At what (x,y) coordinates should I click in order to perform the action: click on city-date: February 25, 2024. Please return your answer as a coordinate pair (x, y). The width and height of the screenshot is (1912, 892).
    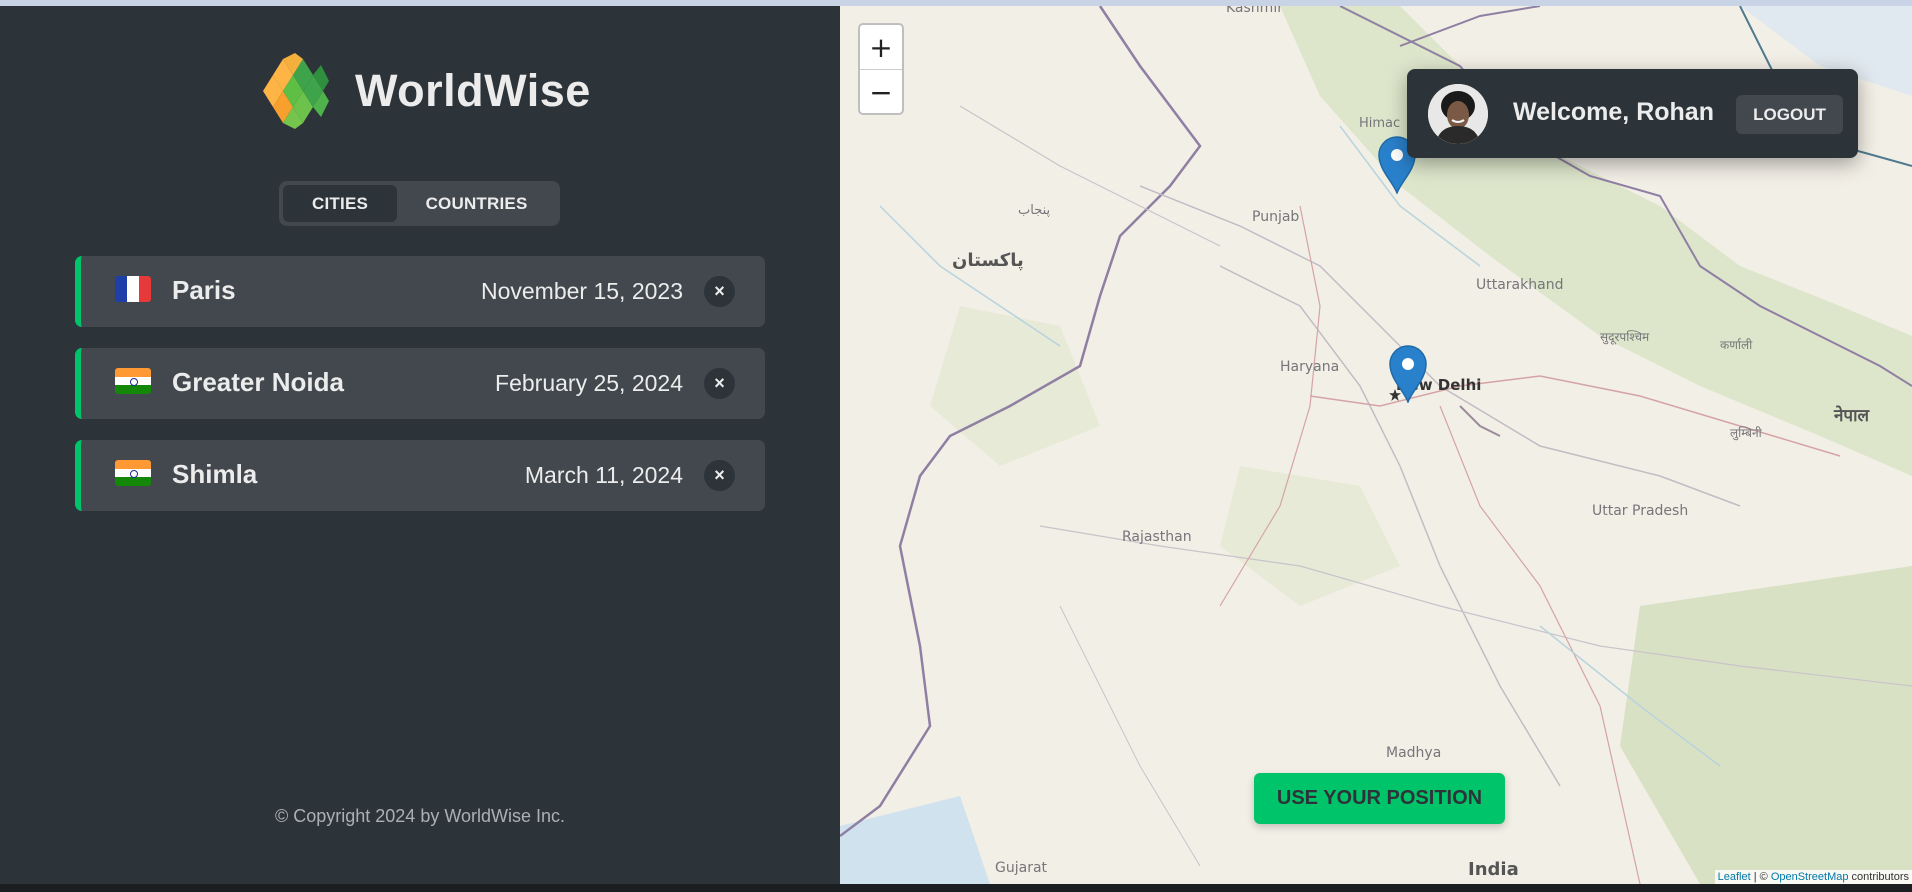
    Looking at the image, I should click on (589, 383).